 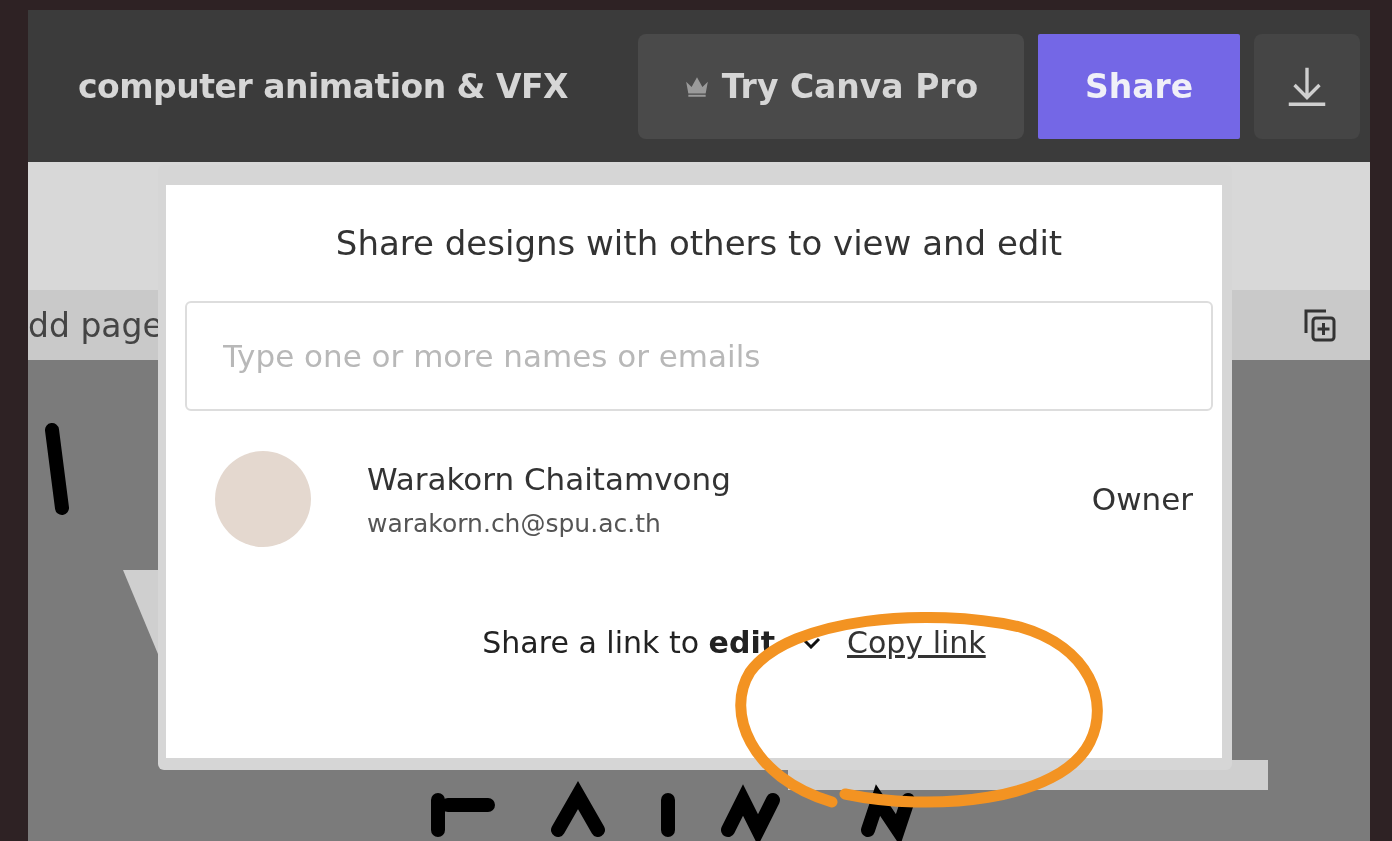 What do you see at coordinates (323, 86) in the screenshot?
I see `design-title: computer animation & VFX` at bounding box center [323, 86].